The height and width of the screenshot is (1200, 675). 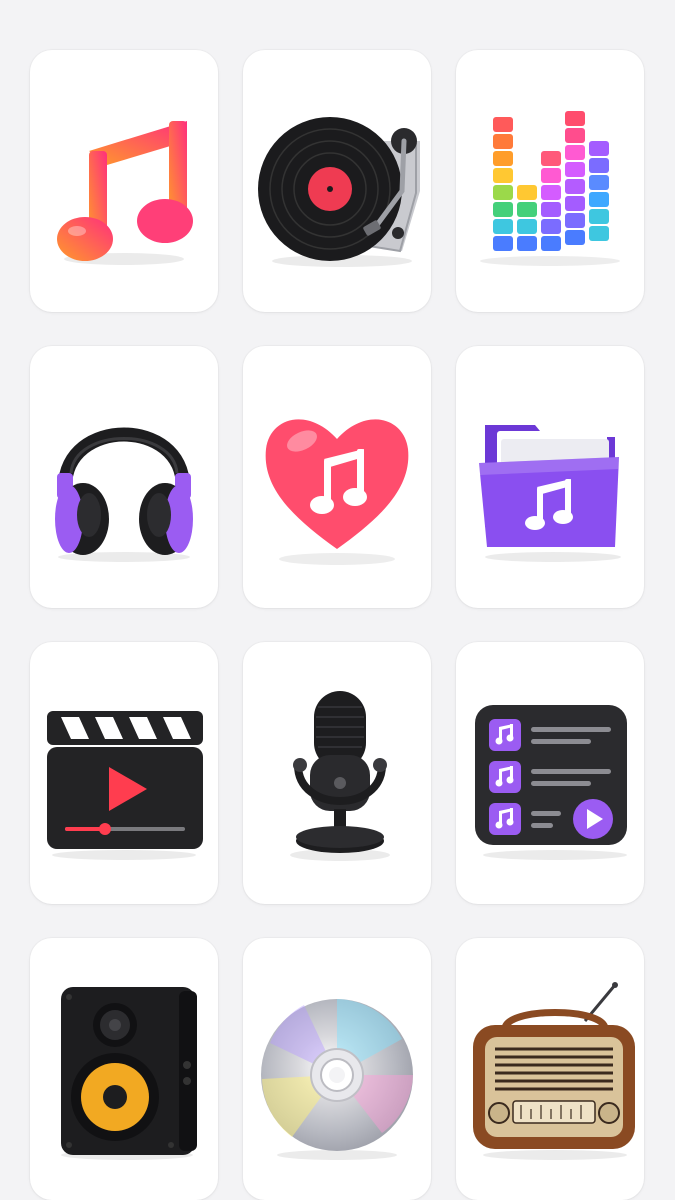 I want to click on microphone-icon, so click(x=340, y=776).